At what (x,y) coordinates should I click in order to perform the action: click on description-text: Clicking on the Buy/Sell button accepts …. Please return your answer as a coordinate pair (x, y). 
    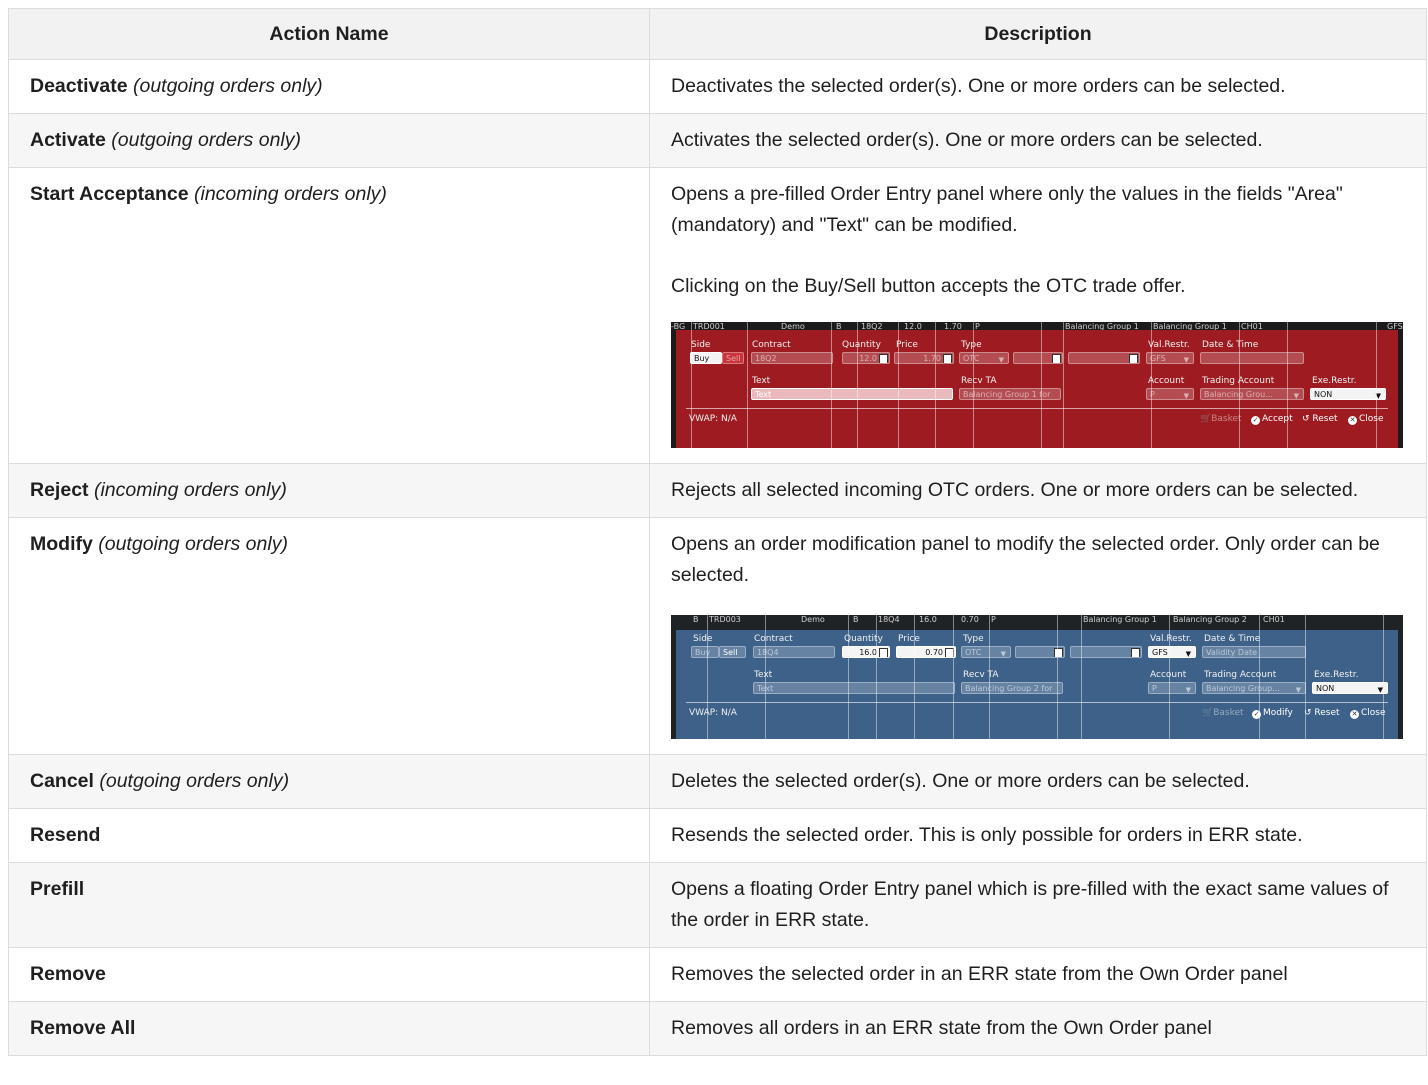
    Looking at the image, I should click on (928, 286).